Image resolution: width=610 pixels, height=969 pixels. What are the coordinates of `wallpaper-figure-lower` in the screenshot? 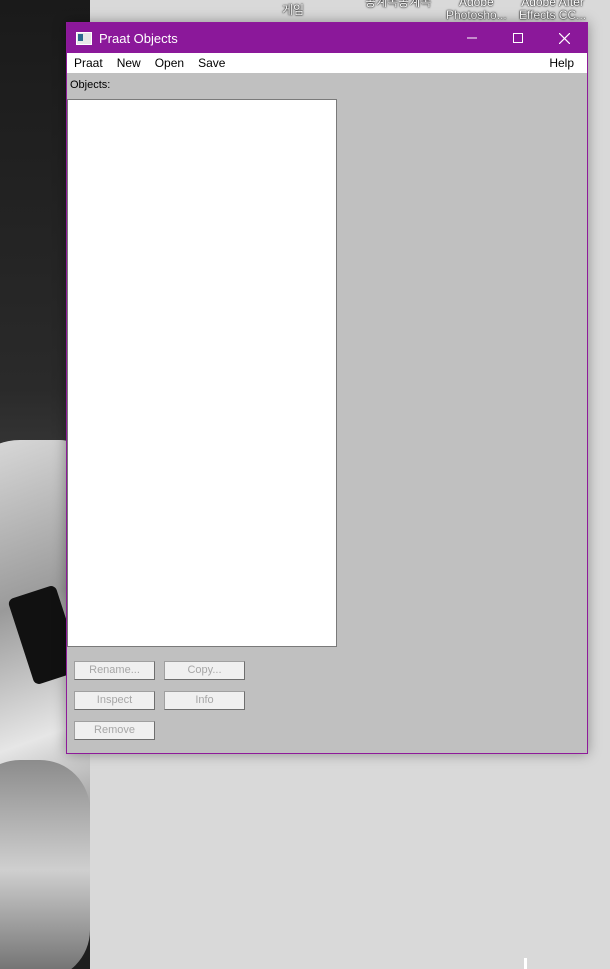 It's located at (45, 864).